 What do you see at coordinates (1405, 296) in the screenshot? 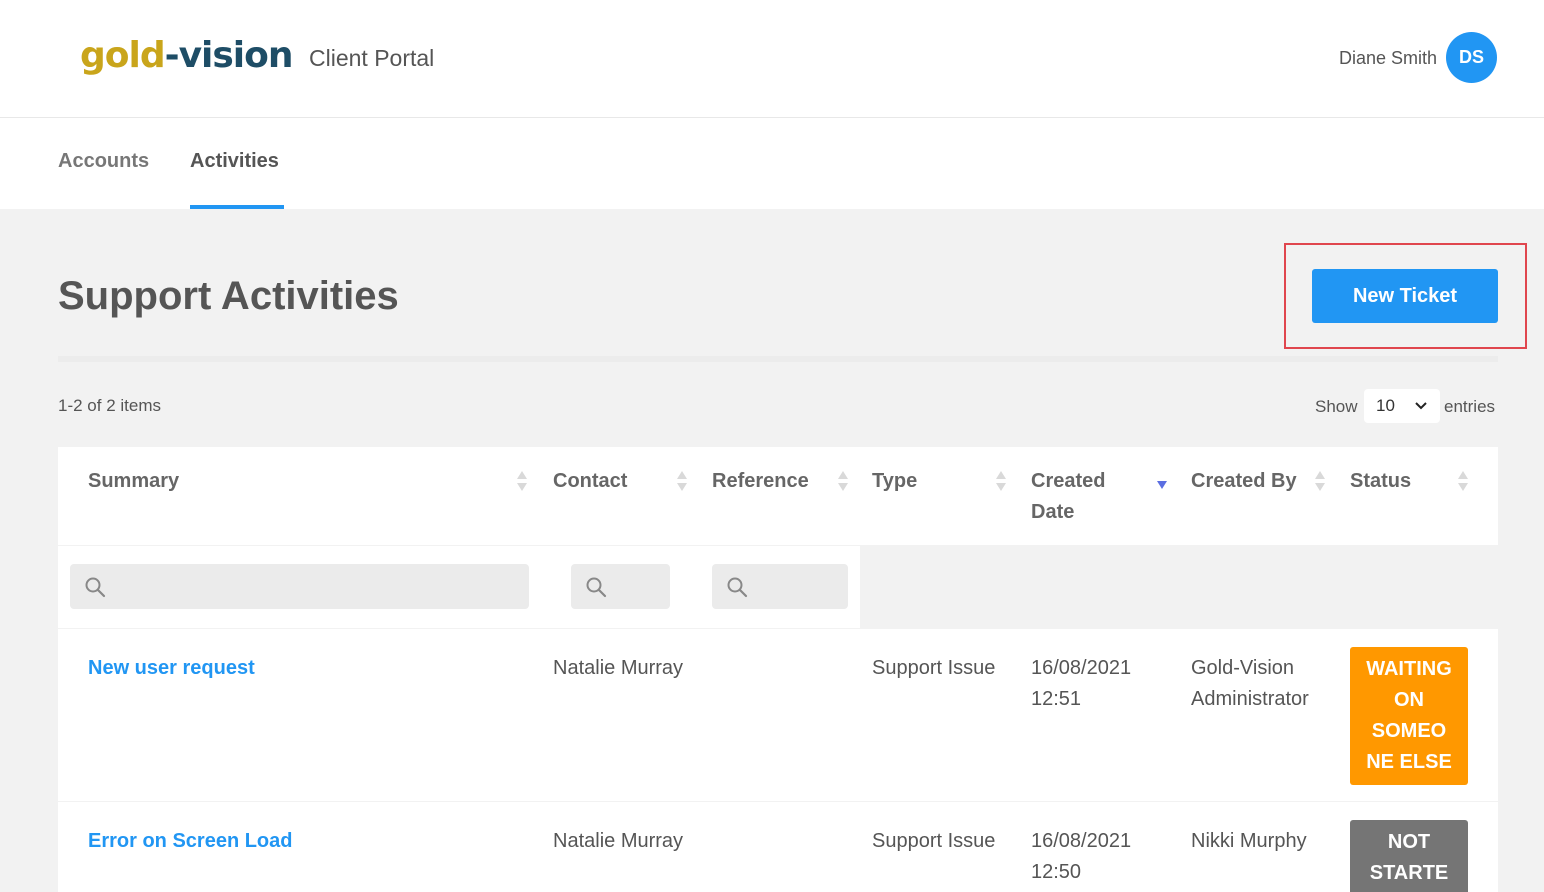
I see `new-ticket-button: New Ticket` at bounding box center [1405, 296].